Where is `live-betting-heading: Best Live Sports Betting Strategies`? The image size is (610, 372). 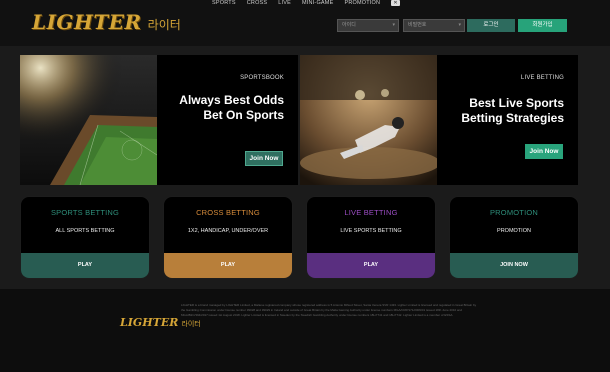 live-betting-heading: Best Live Sports Betting Strategies is located at coordinates (512, 110).